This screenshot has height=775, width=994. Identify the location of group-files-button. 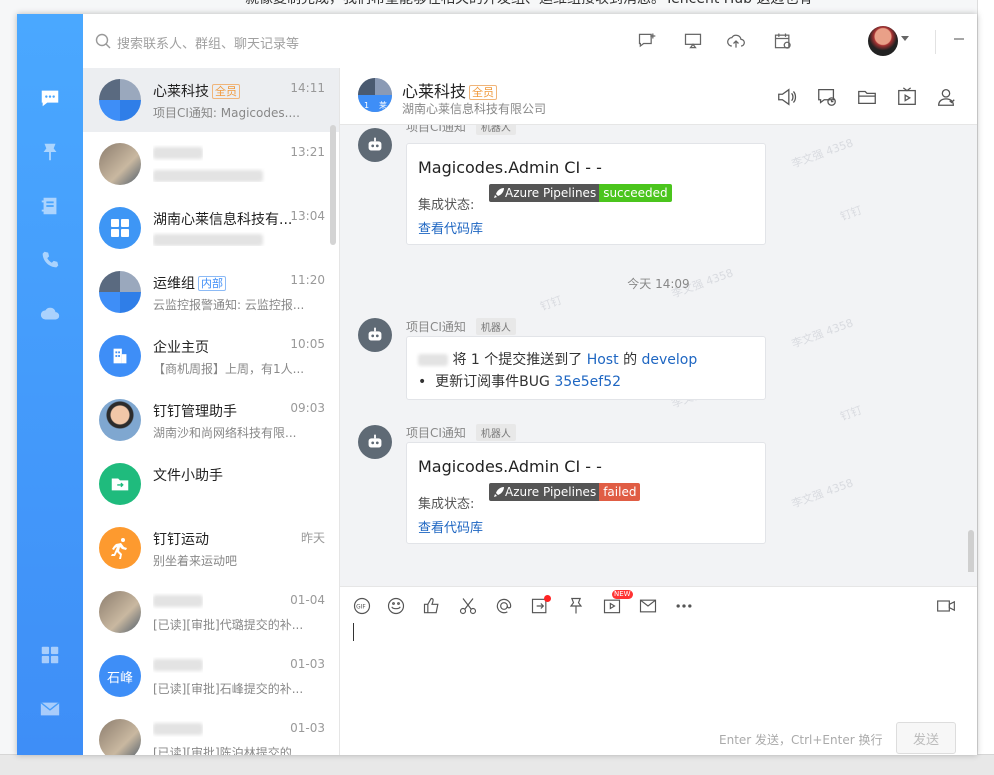
(867, 99).